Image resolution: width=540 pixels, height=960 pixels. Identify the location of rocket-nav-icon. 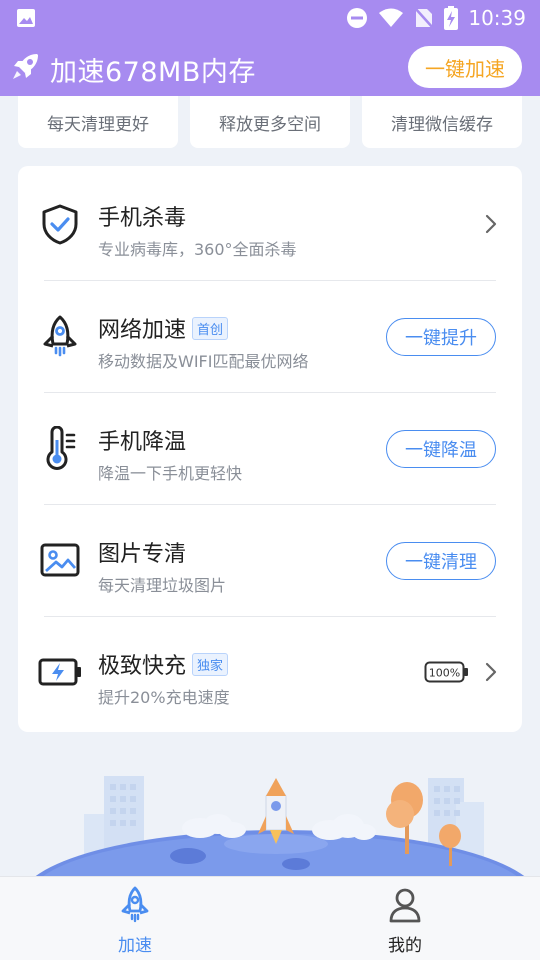
(135, 904).